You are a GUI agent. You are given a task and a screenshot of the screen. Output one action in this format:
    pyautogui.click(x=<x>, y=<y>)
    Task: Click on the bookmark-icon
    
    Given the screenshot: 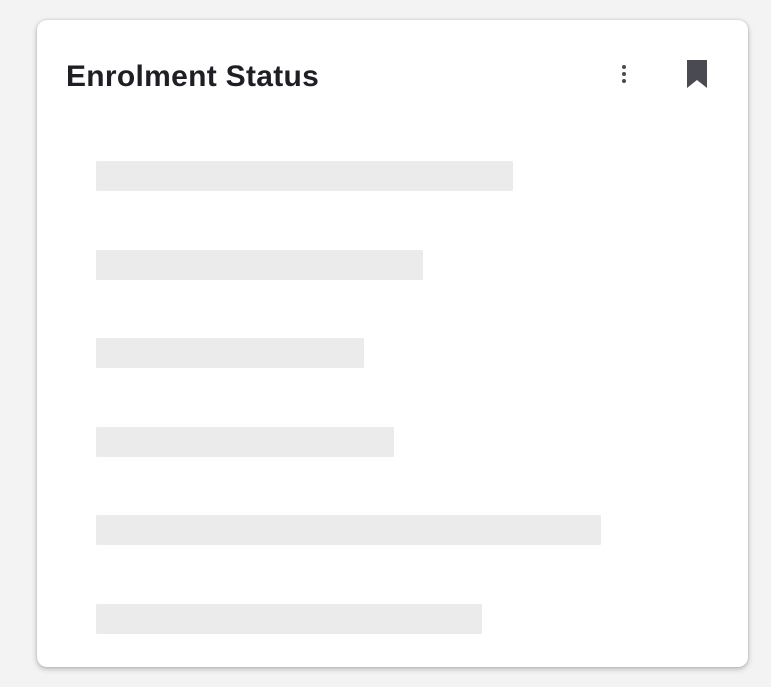 What is the action you would take?
    pyautogui.click(x=697, y=74)
    